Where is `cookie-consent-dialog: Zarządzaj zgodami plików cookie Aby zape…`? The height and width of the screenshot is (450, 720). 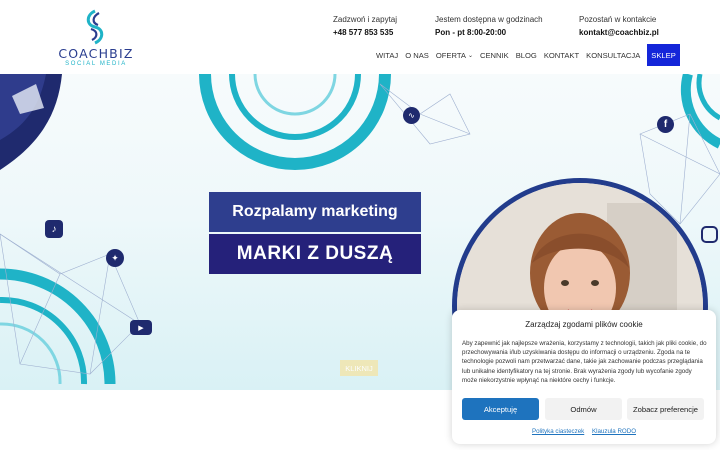
cookie-consent-dialog: Zarządzaj zgodami plików cookie Aby zape… is located at coordinates (584, 377).